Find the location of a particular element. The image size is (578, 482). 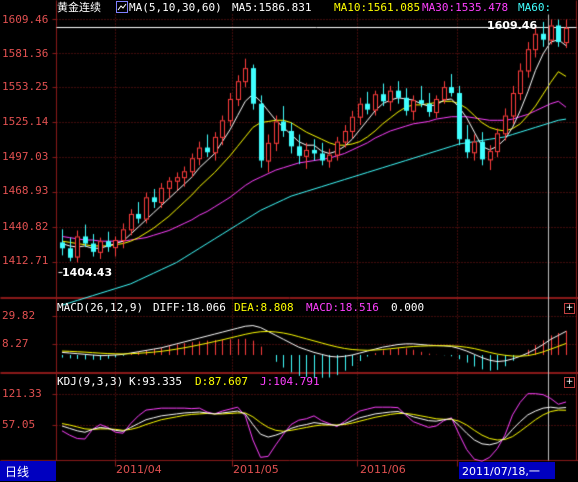

ma30-value: MA30:1535.478 is located at coordinates (465, 7).